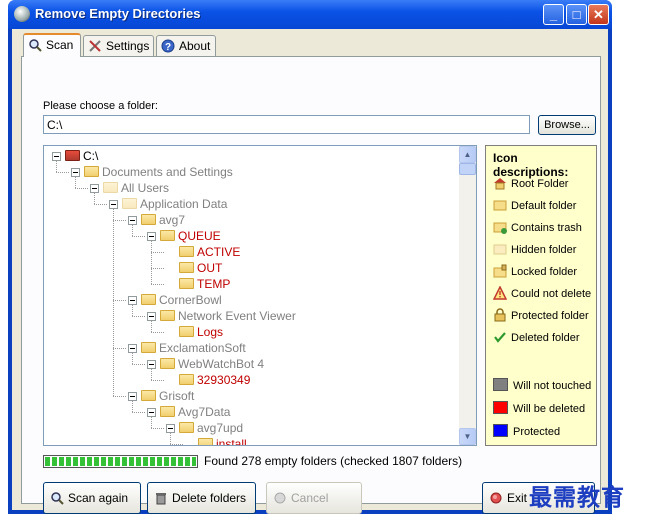 This screenshot has height=524, width=650. Describe the element at coordinates (310, 14) in the screenshot. I see `title-bar: Remove Empty Directories _ □ ✕` at that location.